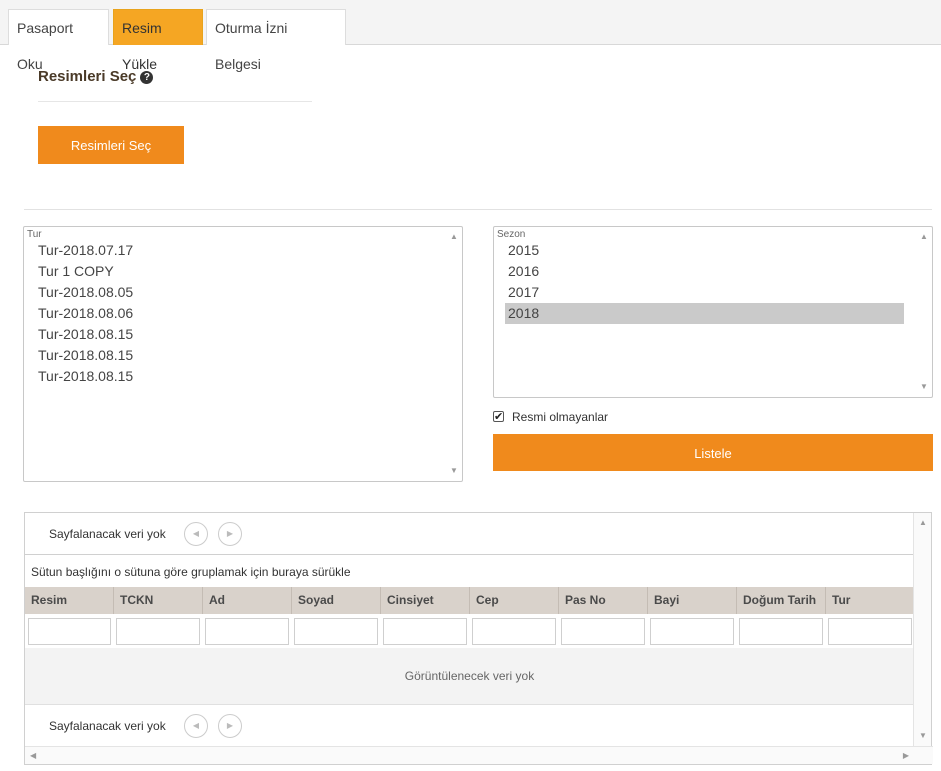 The image size is (941, 771). I want to click on column-header-dogum-tarih: Doğum Tarih, so click(781, 600).